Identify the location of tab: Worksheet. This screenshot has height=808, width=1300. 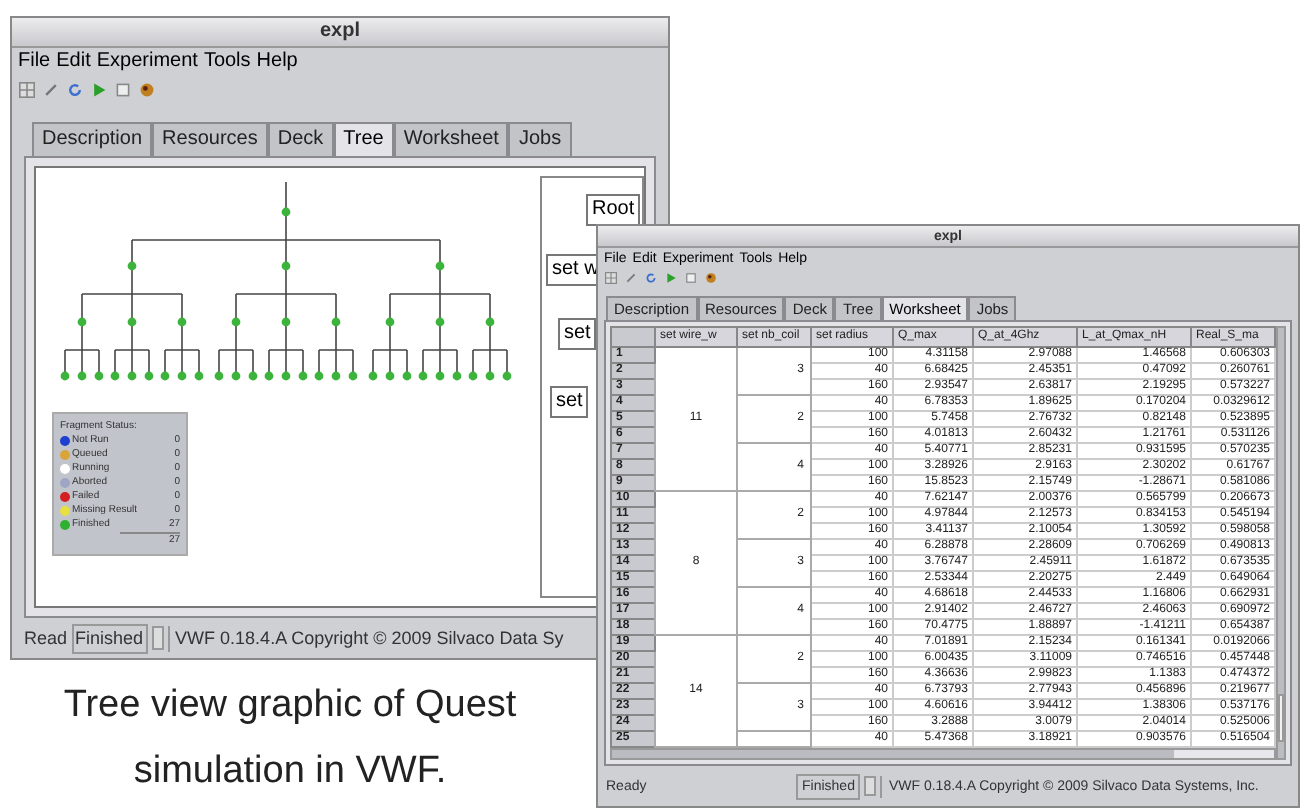
(451, 139).